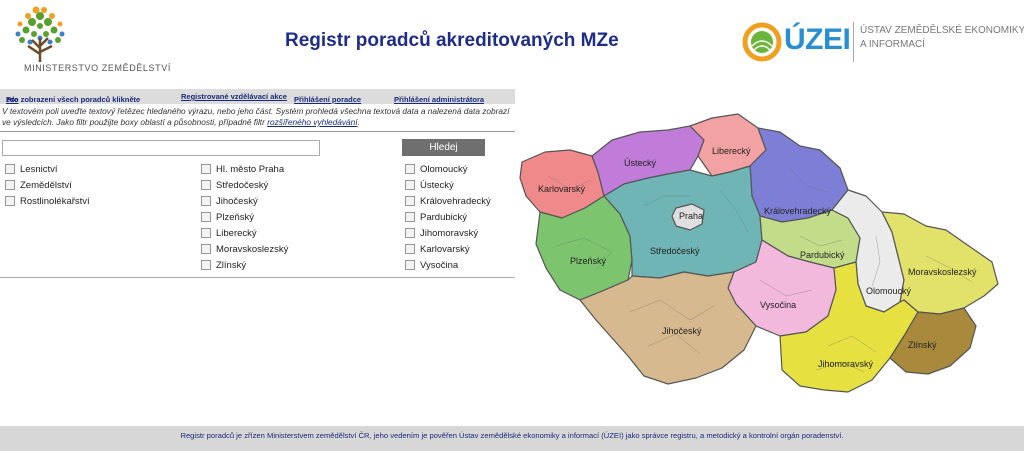  What do you see at coordinates (250, 169) in the screenshot?
I see `checkbox-label: Hl. město Praha` at bounding box center [250, 169].